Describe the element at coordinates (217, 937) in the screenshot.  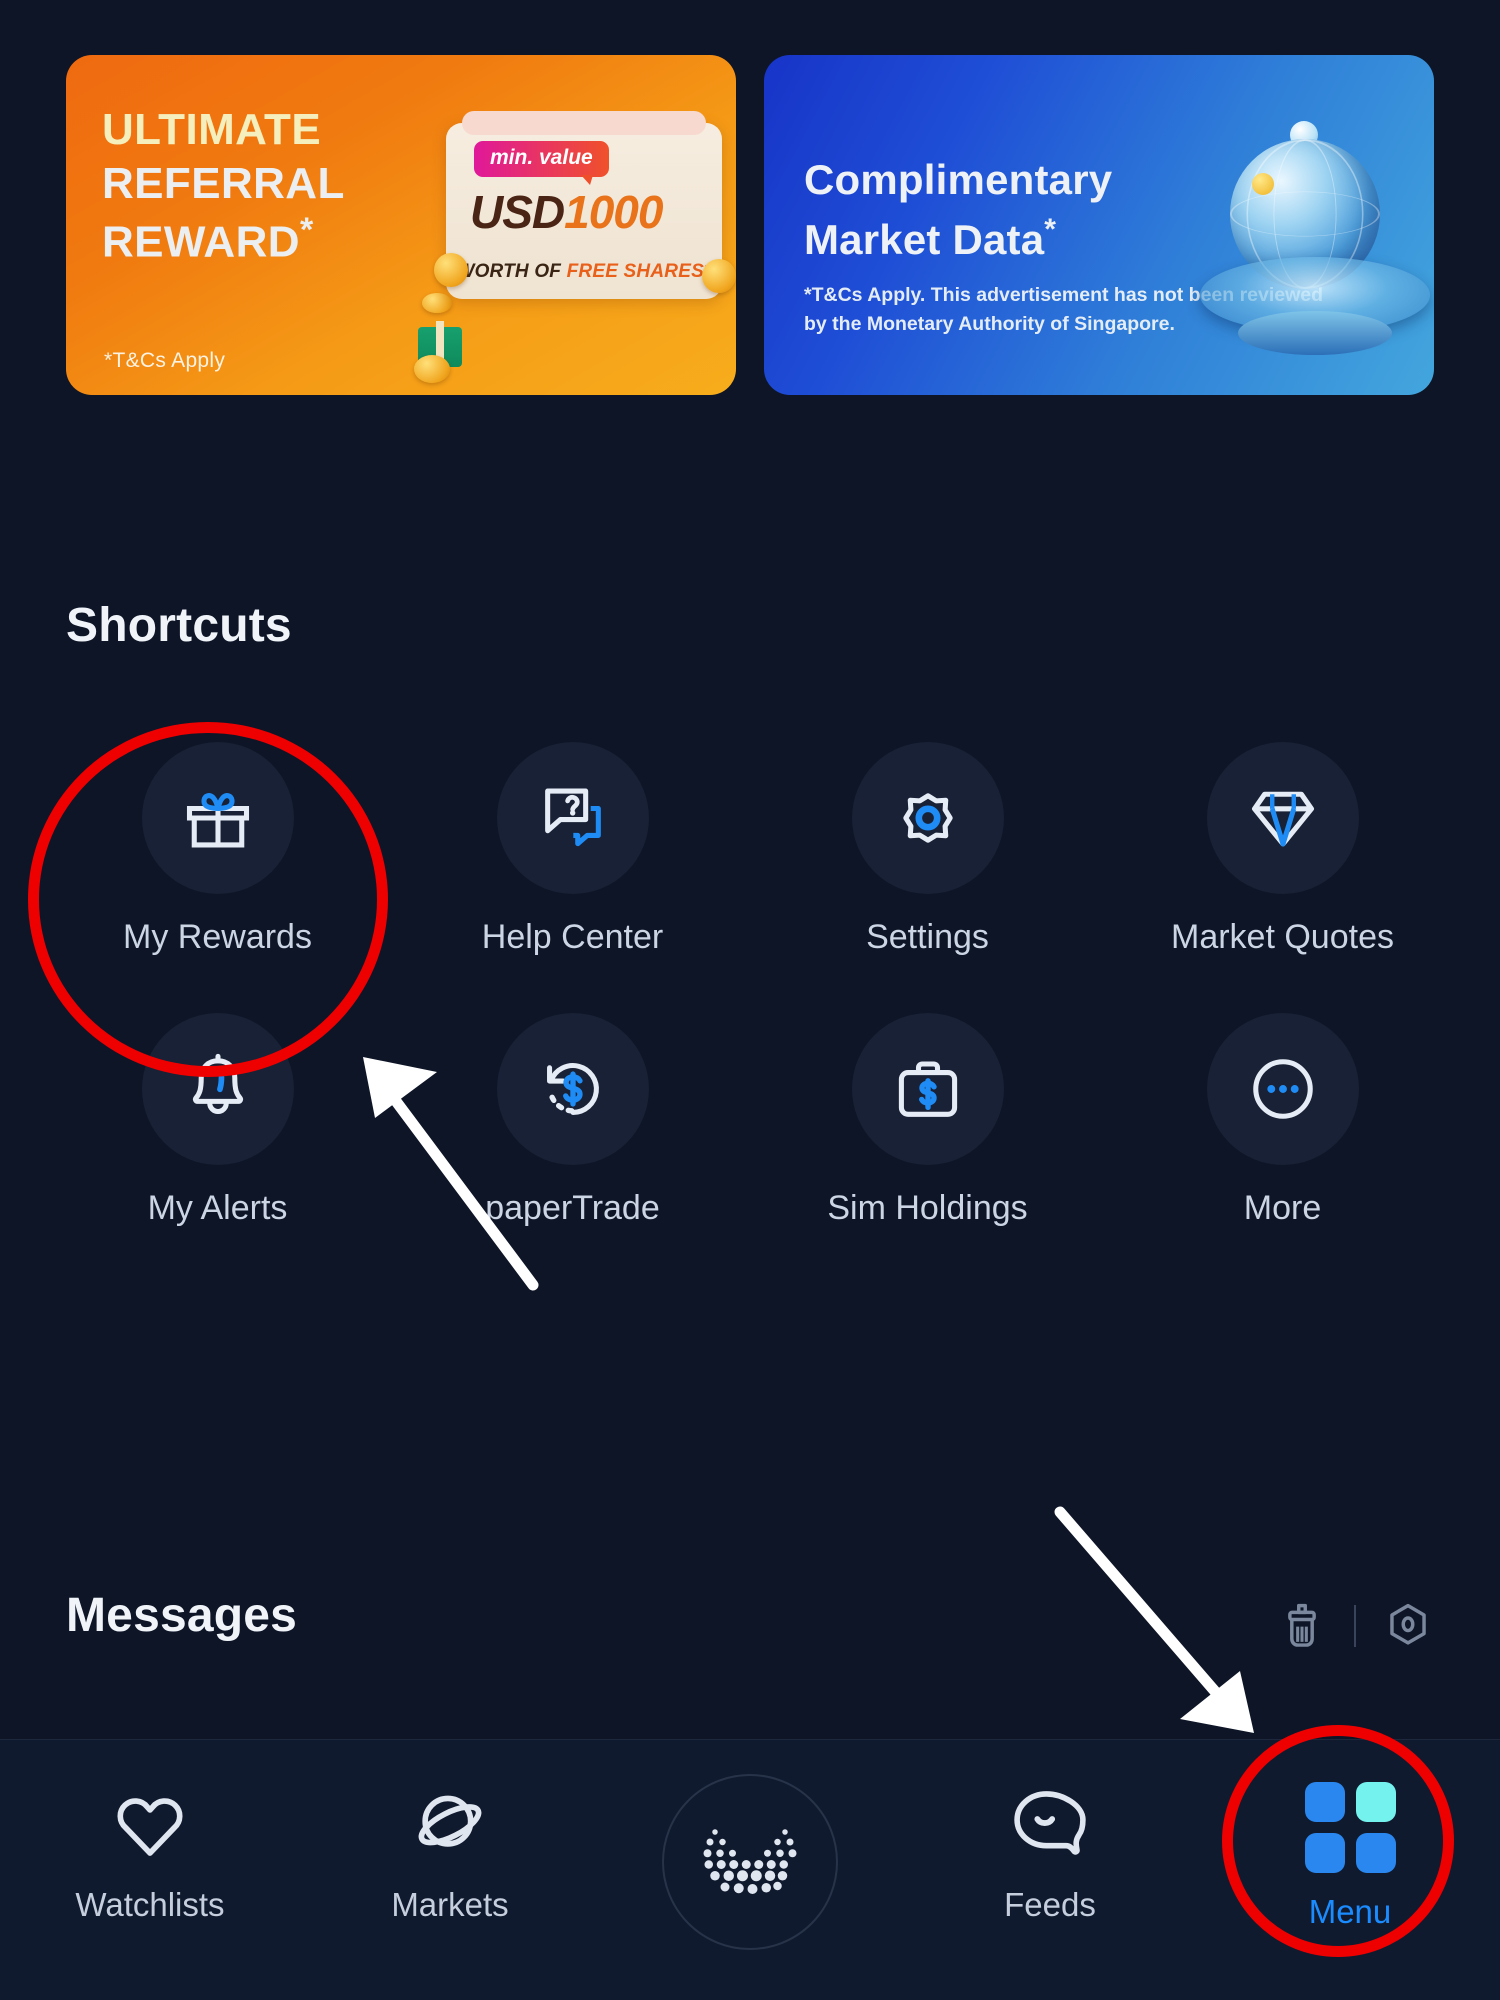
I see `shortcut-label: My Rewards` at that location.